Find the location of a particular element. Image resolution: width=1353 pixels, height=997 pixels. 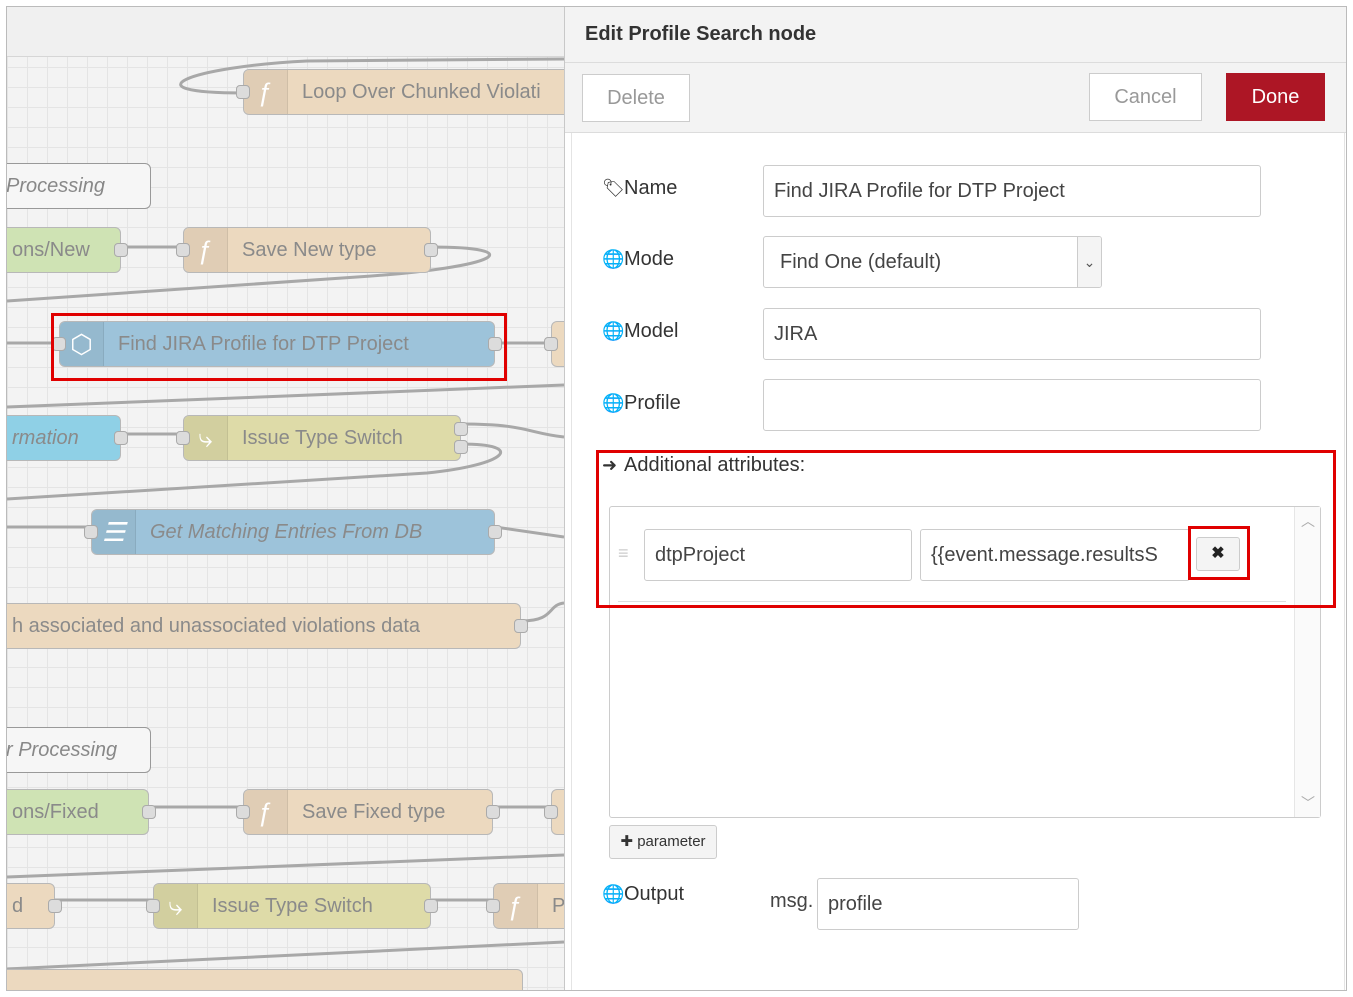

name-label: 🏷Name is located at coordinates (640, 188).